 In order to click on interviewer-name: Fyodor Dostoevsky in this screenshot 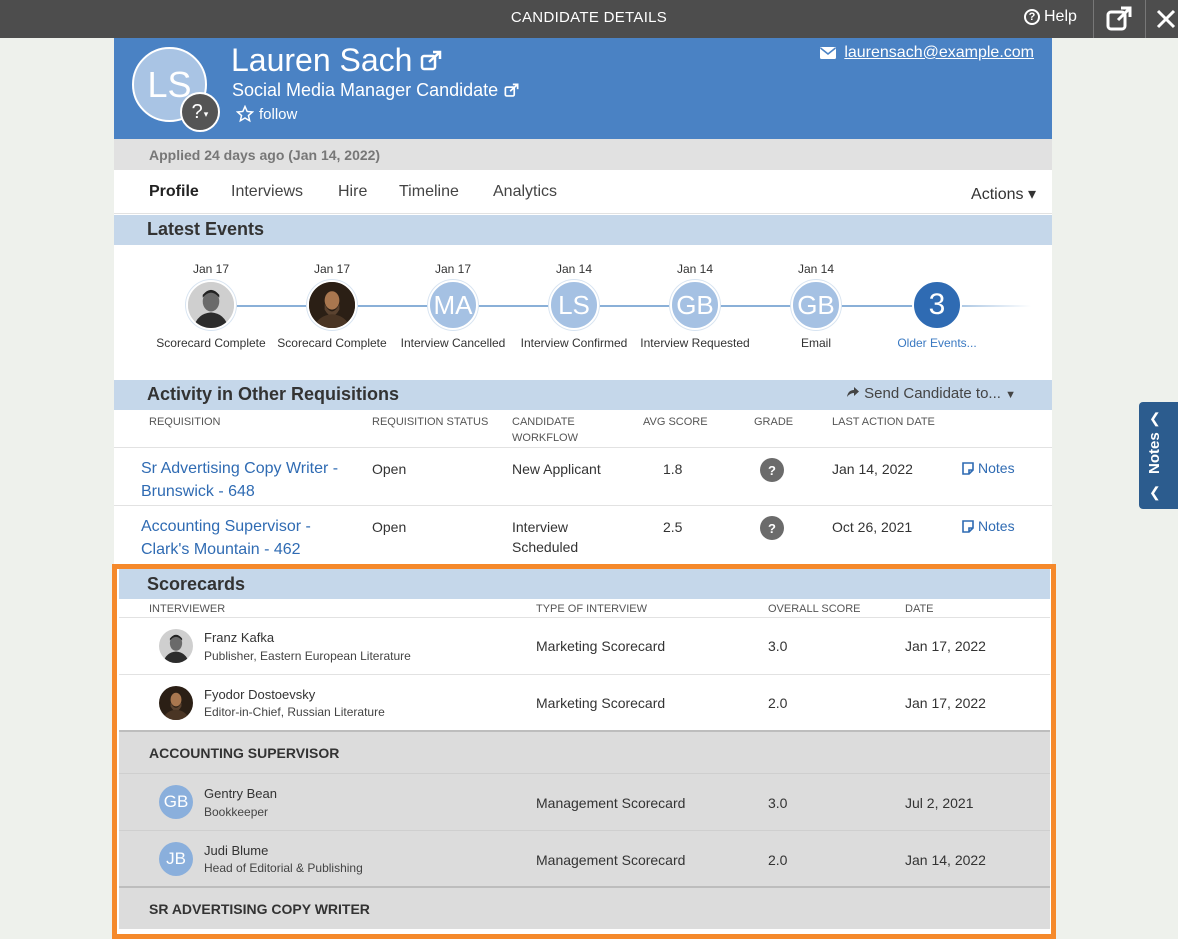, I will do `click(260, 694)`.